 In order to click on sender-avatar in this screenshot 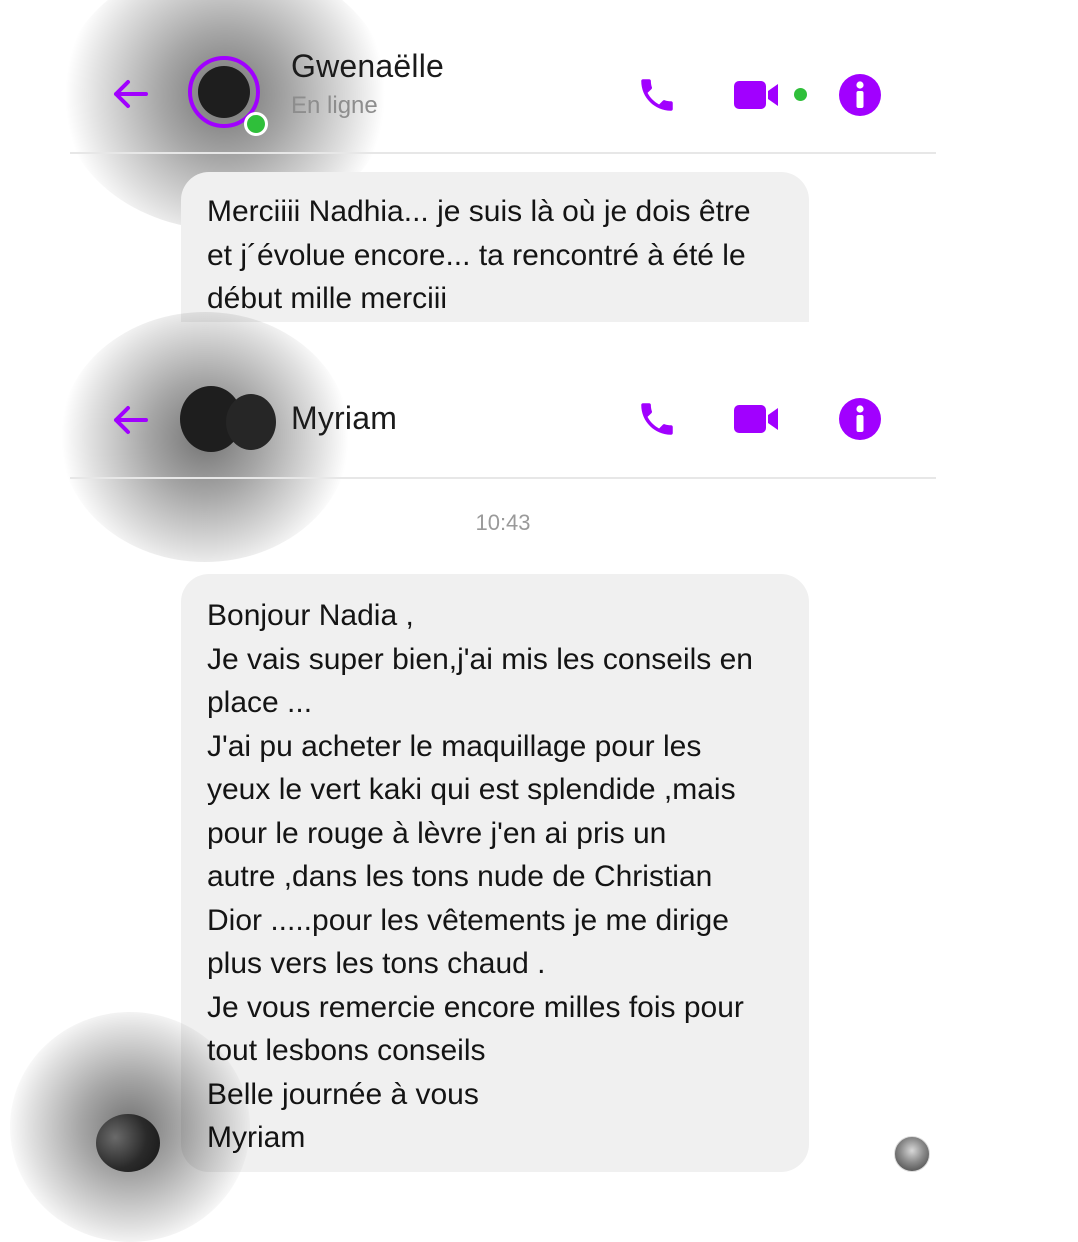, I will do `click(128, 1143)`.